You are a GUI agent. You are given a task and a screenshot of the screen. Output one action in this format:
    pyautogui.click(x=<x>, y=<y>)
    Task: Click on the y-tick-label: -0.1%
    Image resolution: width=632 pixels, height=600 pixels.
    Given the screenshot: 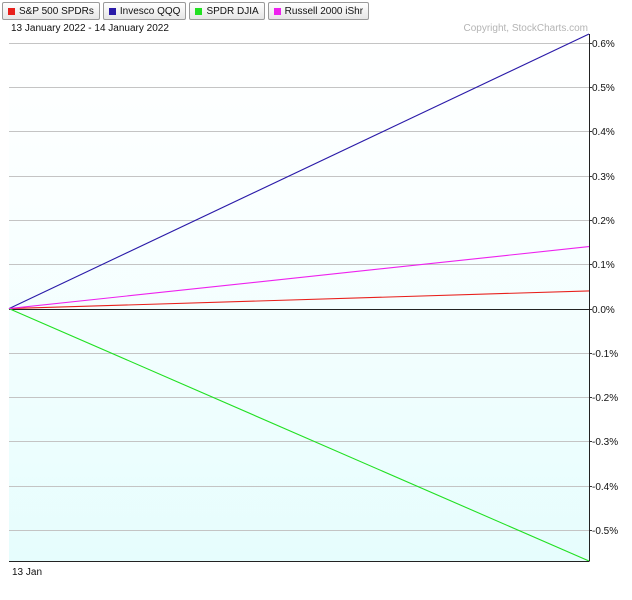 What is the action you would take?
    pyautogui.click(x=605, y=354)
    